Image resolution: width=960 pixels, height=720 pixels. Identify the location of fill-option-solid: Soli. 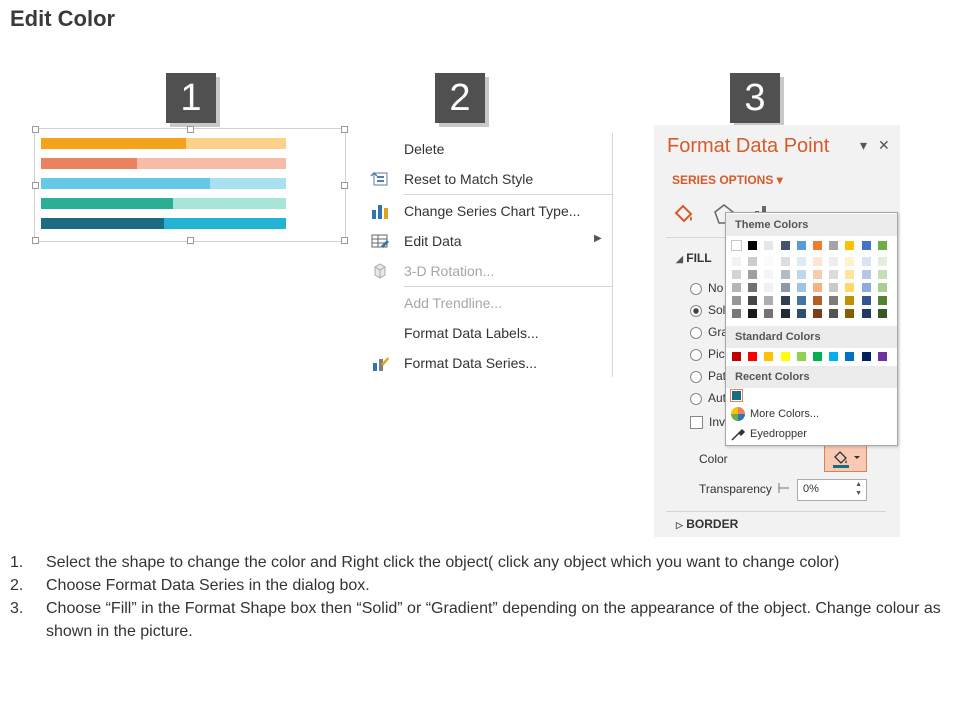
(709, 310).